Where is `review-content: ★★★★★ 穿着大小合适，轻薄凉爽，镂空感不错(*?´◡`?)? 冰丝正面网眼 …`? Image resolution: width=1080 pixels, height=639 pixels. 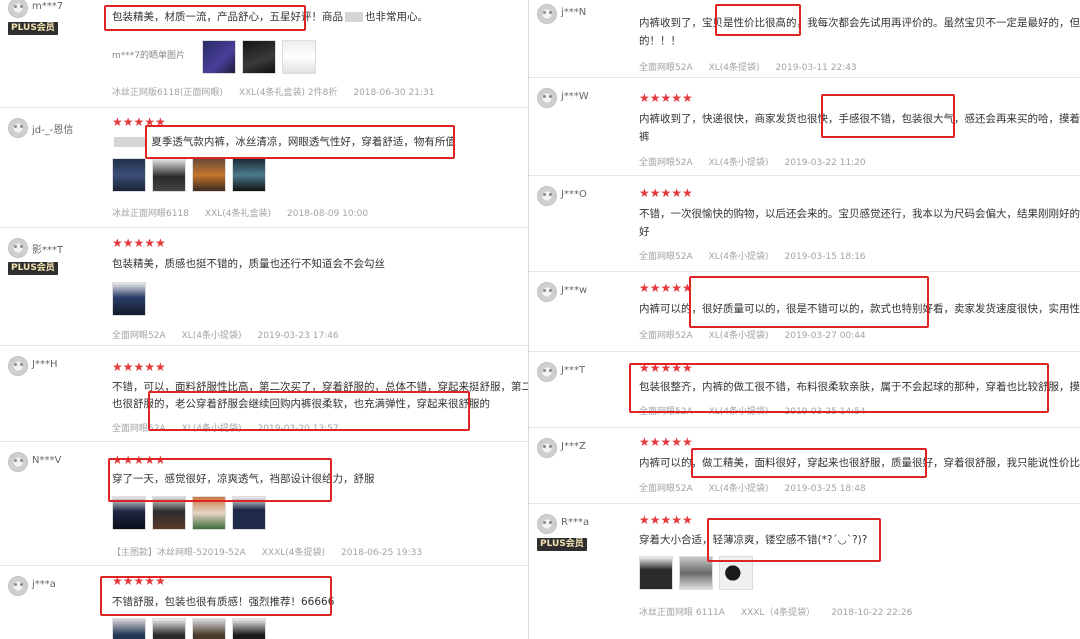 review-content: ★★★★★ 穿着大小合适，轻薄凉爽，镂空感不错(*?´◡`?)? 冰丝正面网眼 … is located at coordinates (859, 571).